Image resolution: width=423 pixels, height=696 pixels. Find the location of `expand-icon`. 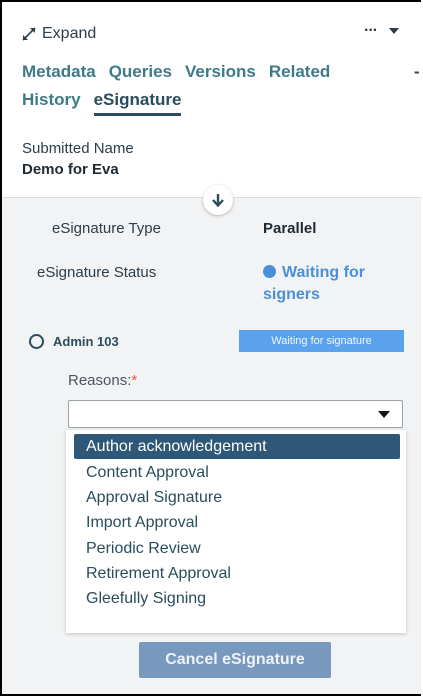

expand-icon is located at coordinates (29, 34).